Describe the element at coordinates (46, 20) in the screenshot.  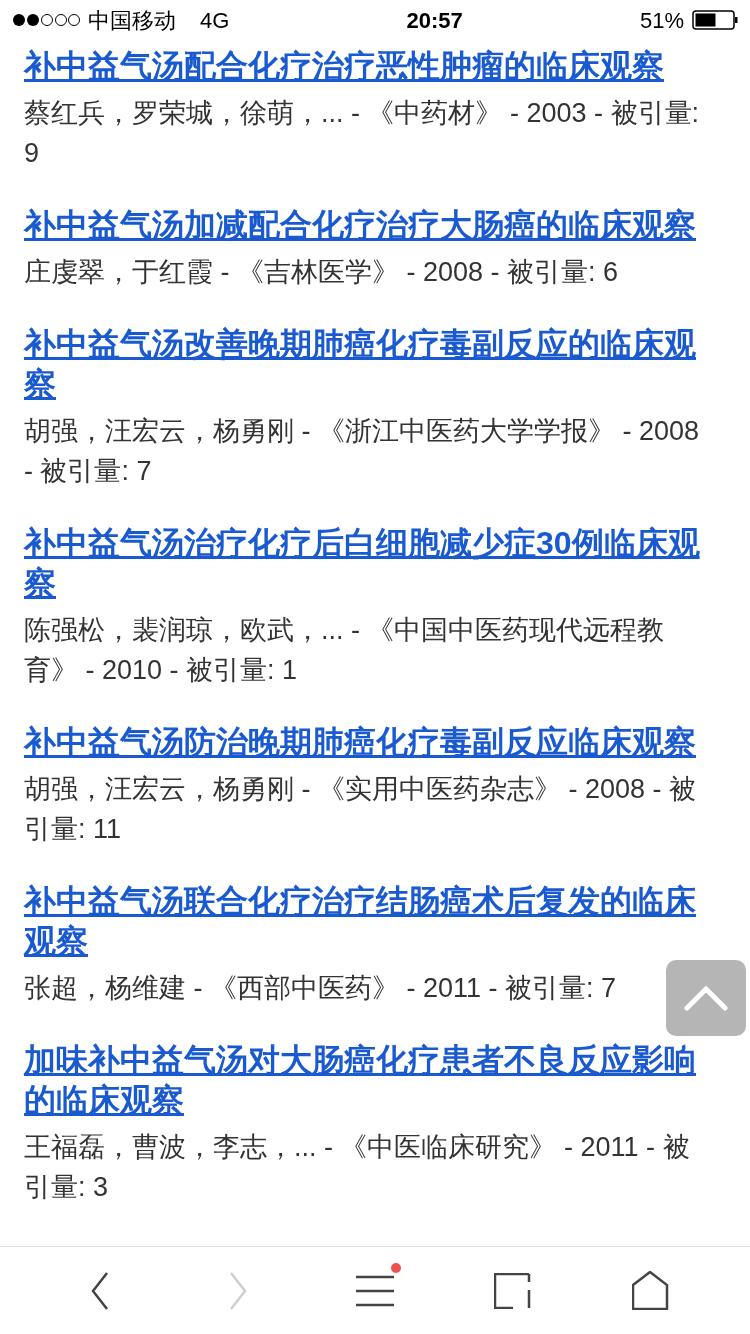
I see `signal-icon` at that location.